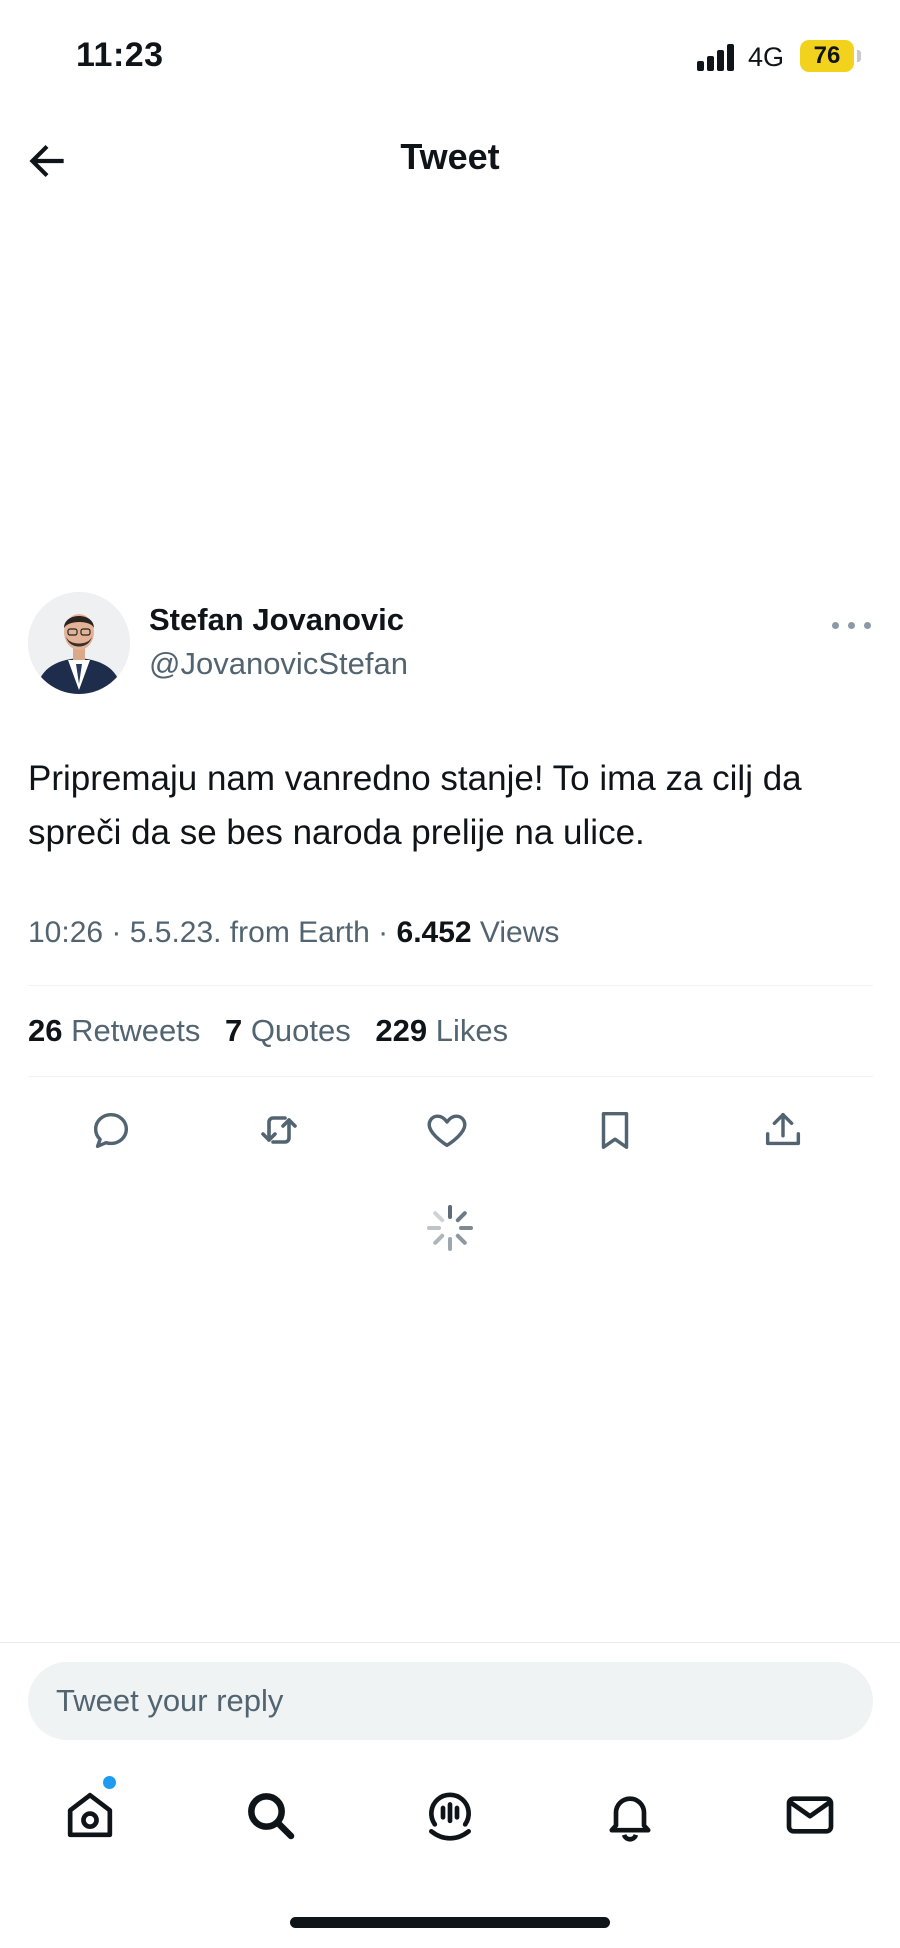 The height and width of the screenshot is (1948, 900). I want to click on retweet-button, so click(279, 1130).